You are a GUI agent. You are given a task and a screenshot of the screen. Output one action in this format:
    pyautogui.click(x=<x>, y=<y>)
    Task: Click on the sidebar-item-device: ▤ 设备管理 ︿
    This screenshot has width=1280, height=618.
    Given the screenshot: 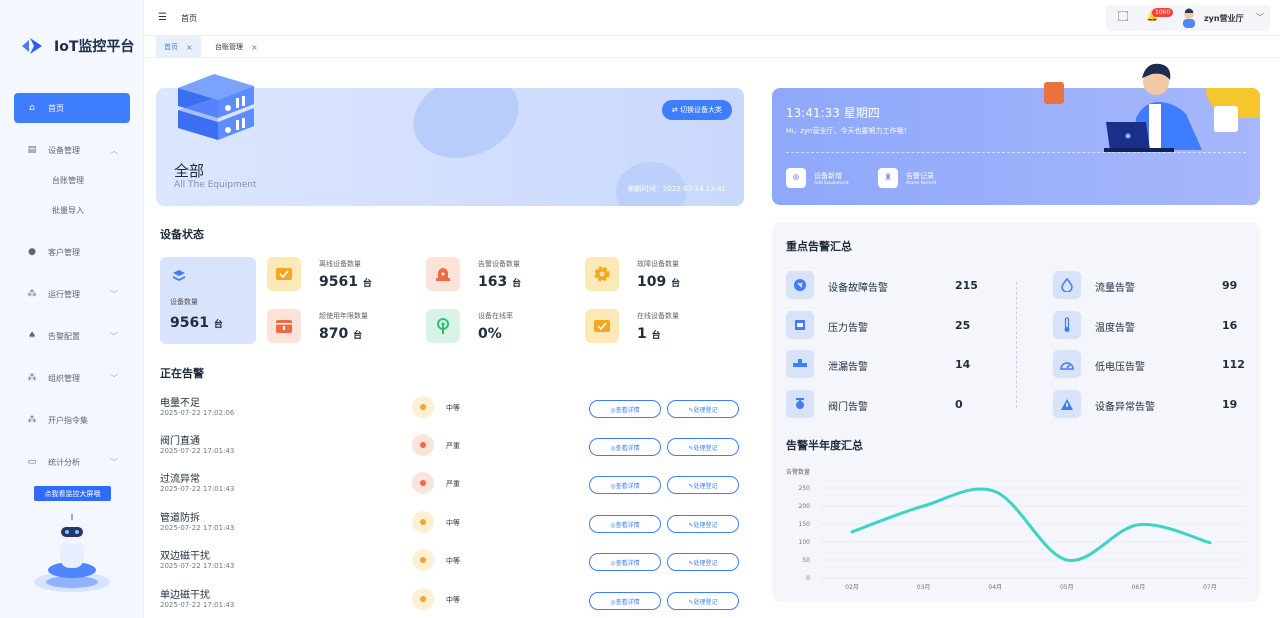 What is the action you would take?
    pyautogui.click(x=72, y=150)
    